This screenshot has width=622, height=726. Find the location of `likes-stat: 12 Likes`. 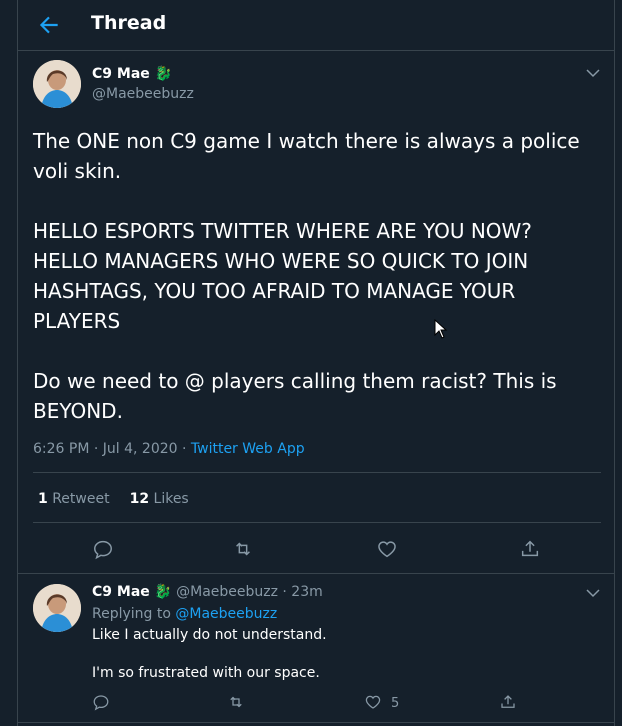

likes-stat: 12 Likes is located at coordinates (159, 499).